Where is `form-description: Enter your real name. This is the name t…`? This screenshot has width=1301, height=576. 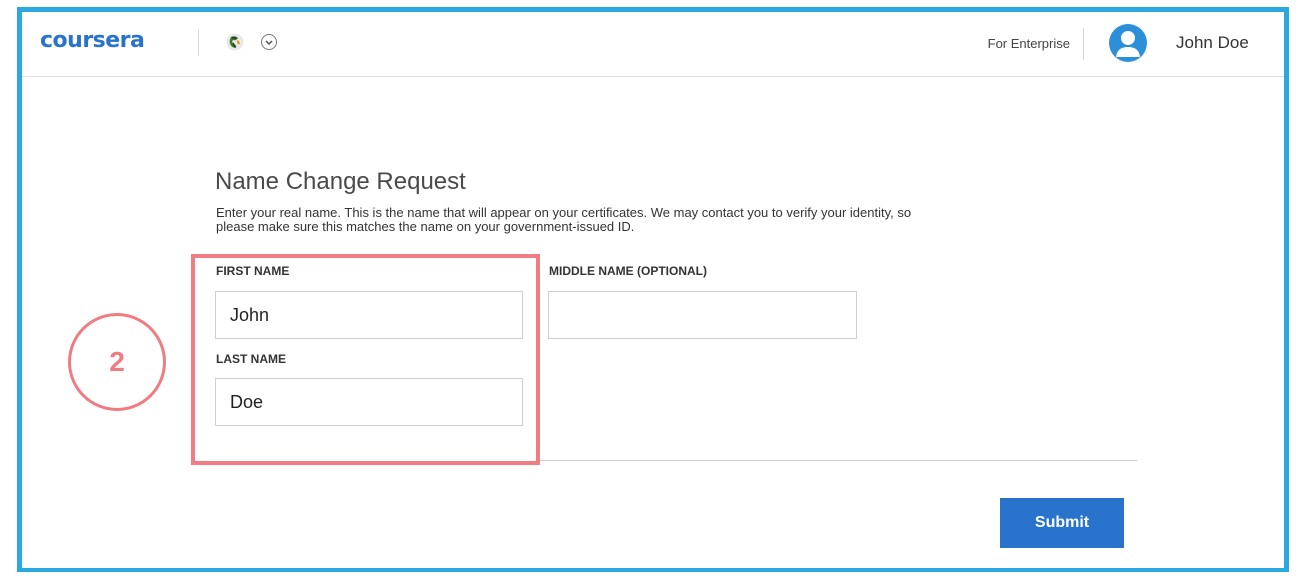 form-description: Enter your real name. This is the name t… is located at coordinates (564, 219).